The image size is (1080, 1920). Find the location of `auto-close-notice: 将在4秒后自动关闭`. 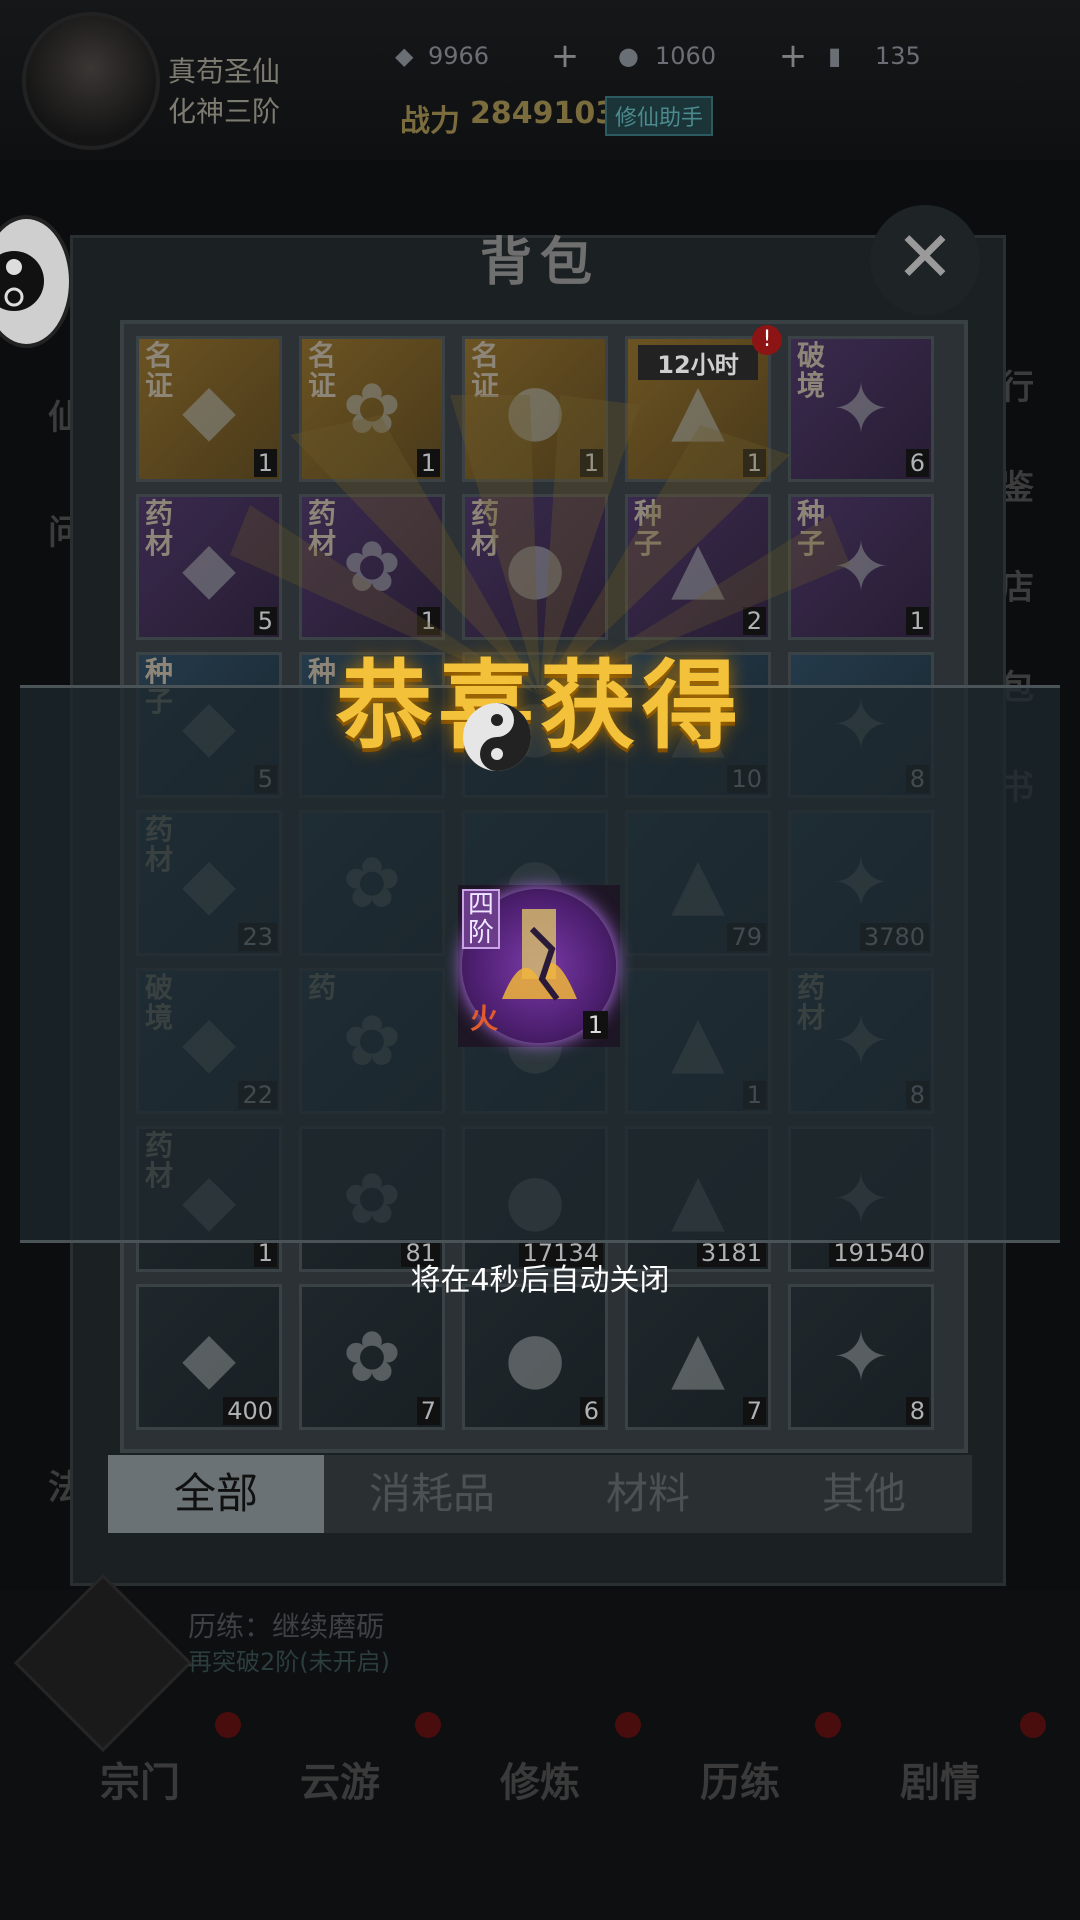

auto-close-notice: 将在4秒后自动关闭 is located at coordinates (540, 1280).